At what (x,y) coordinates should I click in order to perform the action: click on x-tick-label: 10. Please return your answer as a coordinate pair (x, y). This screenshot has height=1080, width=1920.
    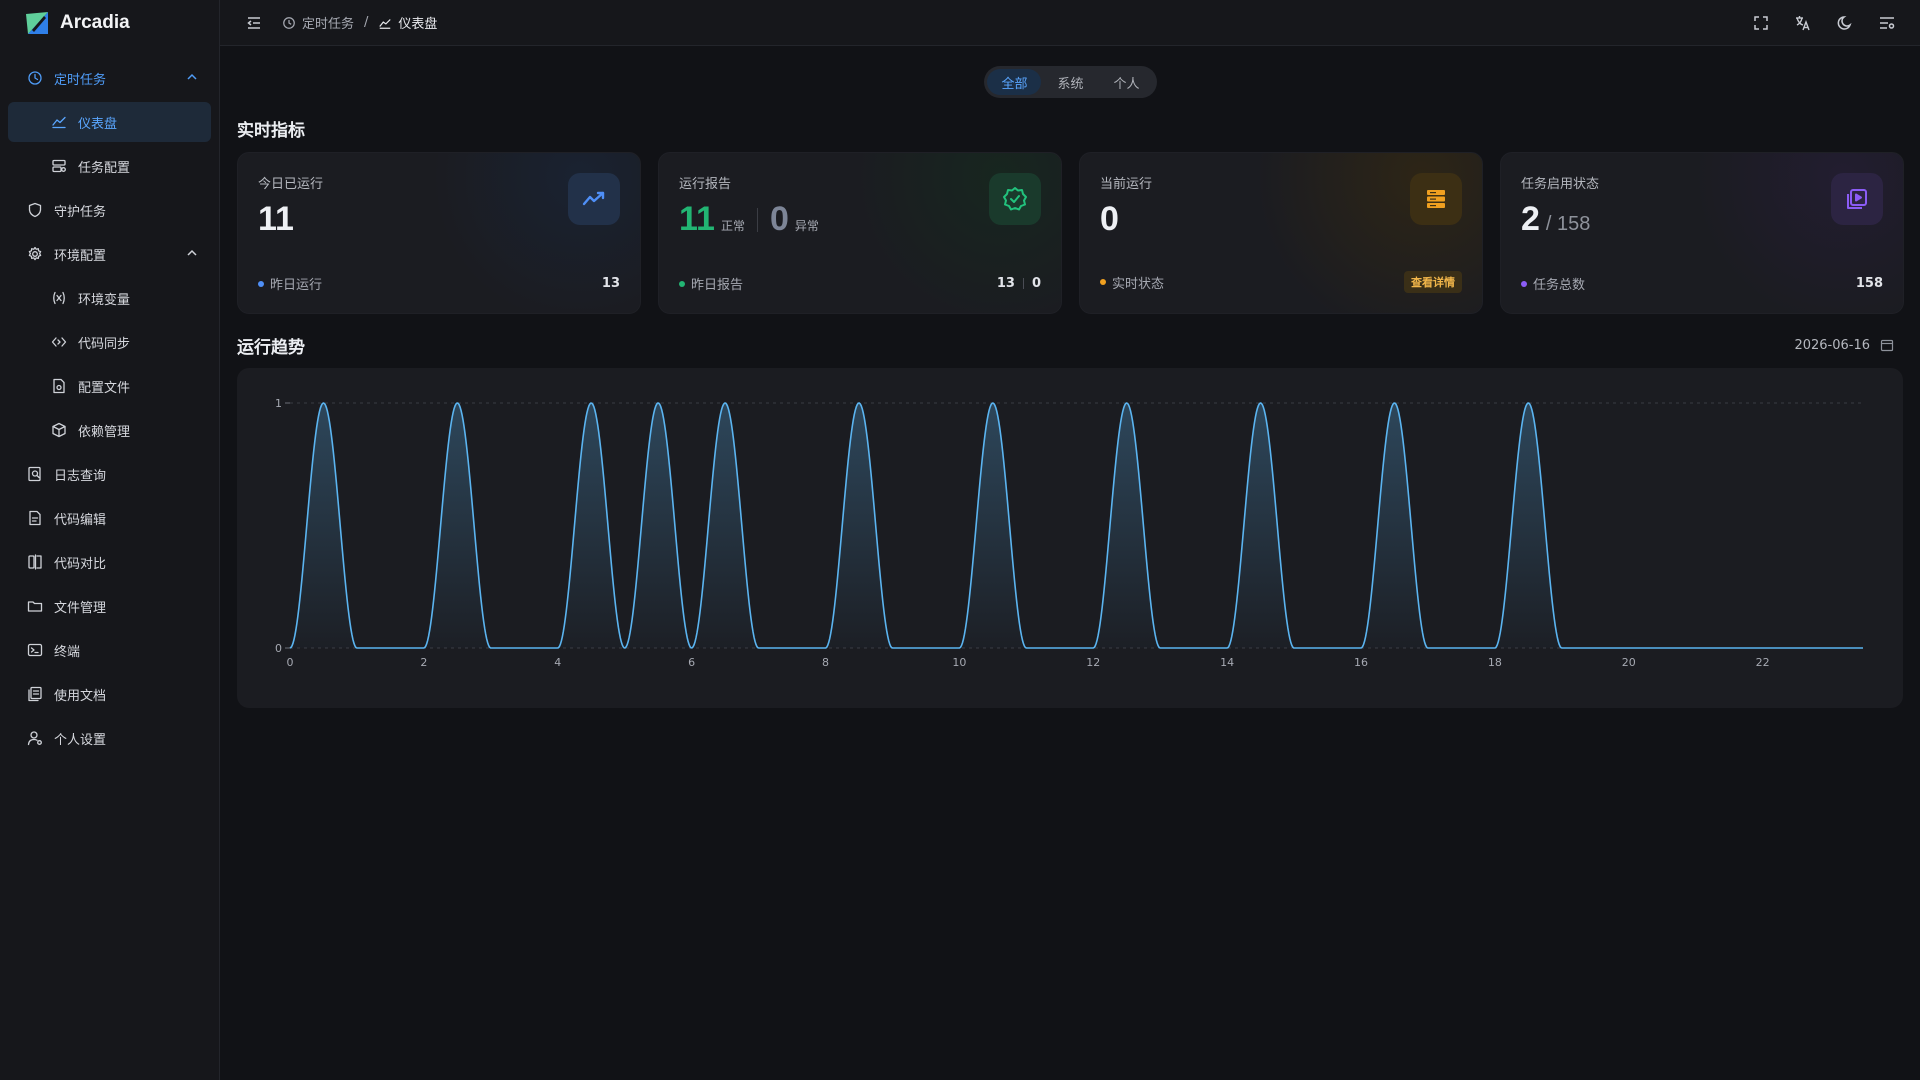
    Looking at the image, I should click on (959, 662).